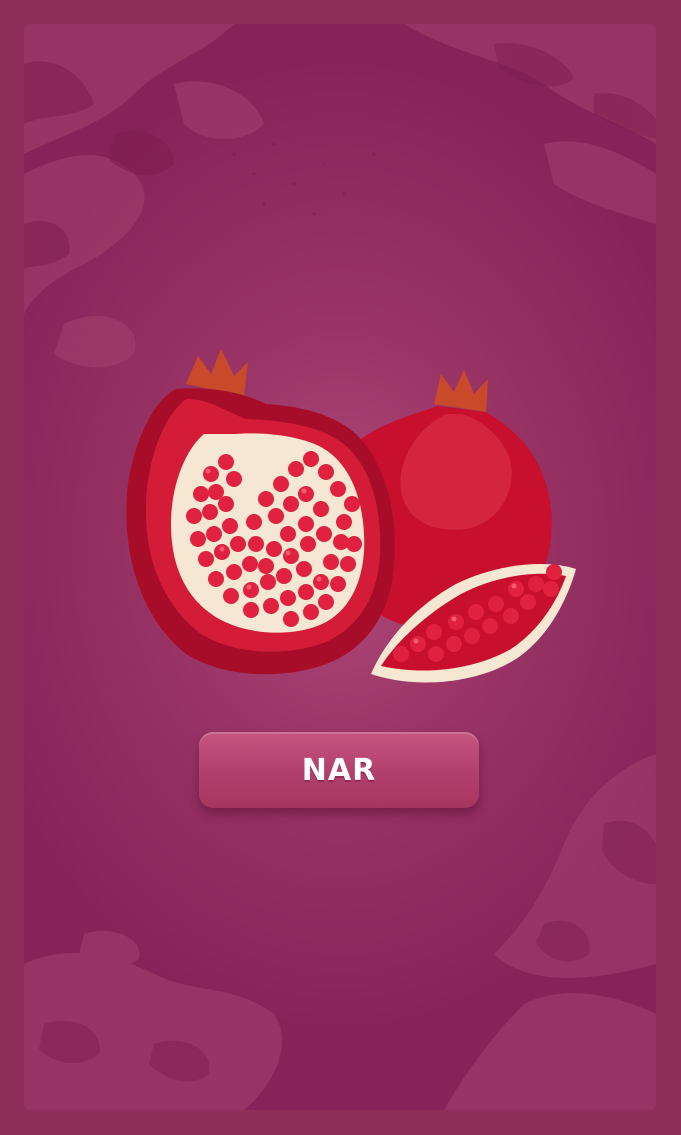 Image resolution: width=681 pixels, height=1135 pixels. I want to click on answer-button: NAR, so click(339, 770).